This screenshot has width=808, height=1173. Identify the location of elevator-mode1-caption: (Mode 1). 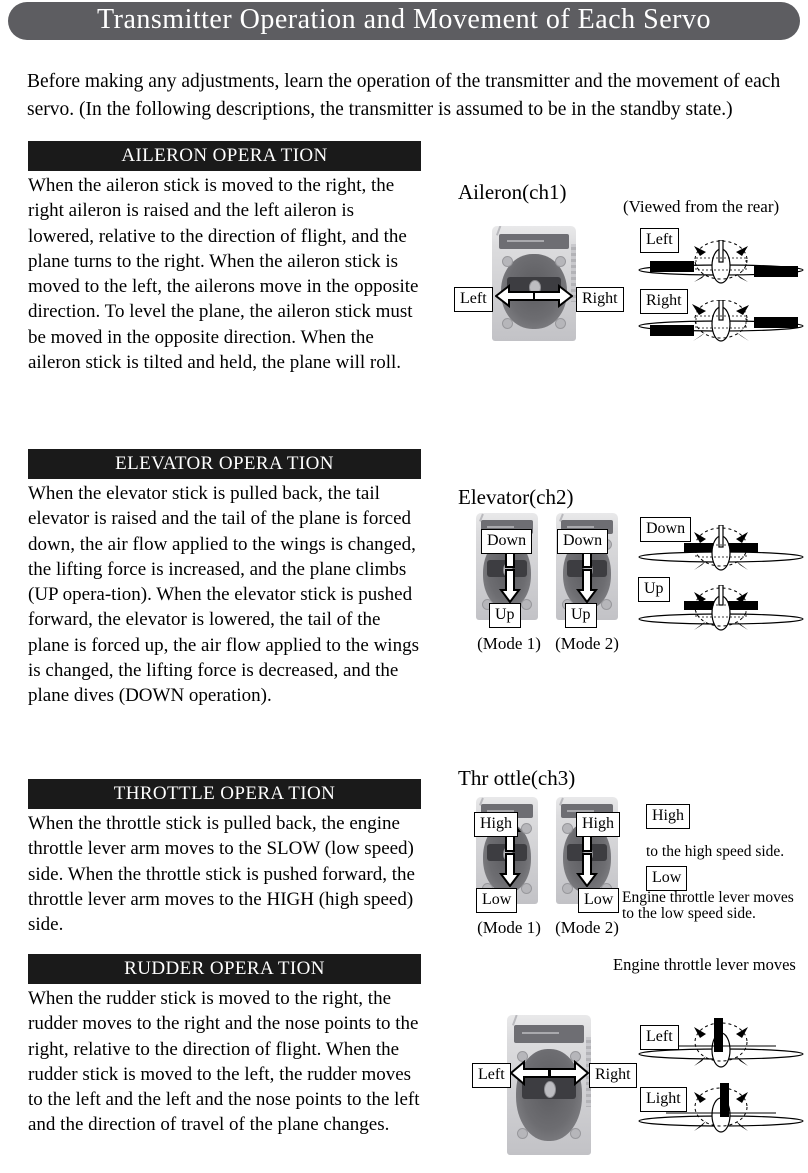
(509, 643).